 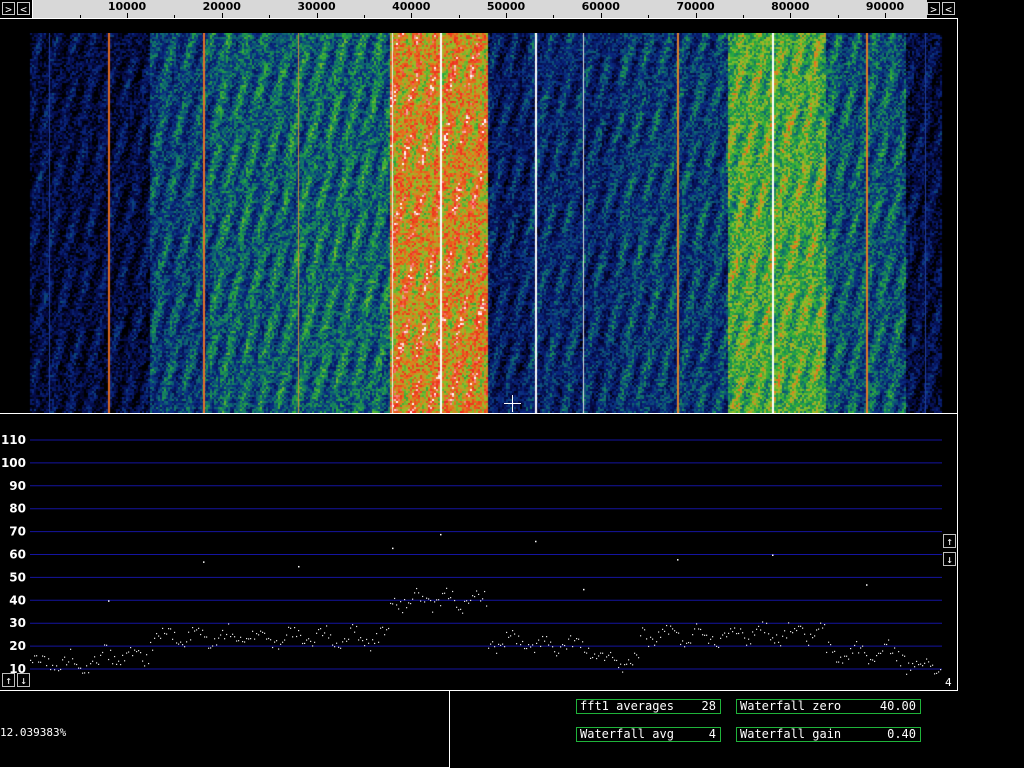 What do you see at coordinates (17, 623) in the screenshot?
I see `spectrum-y-label: 30` at bounding box center [17, 623].